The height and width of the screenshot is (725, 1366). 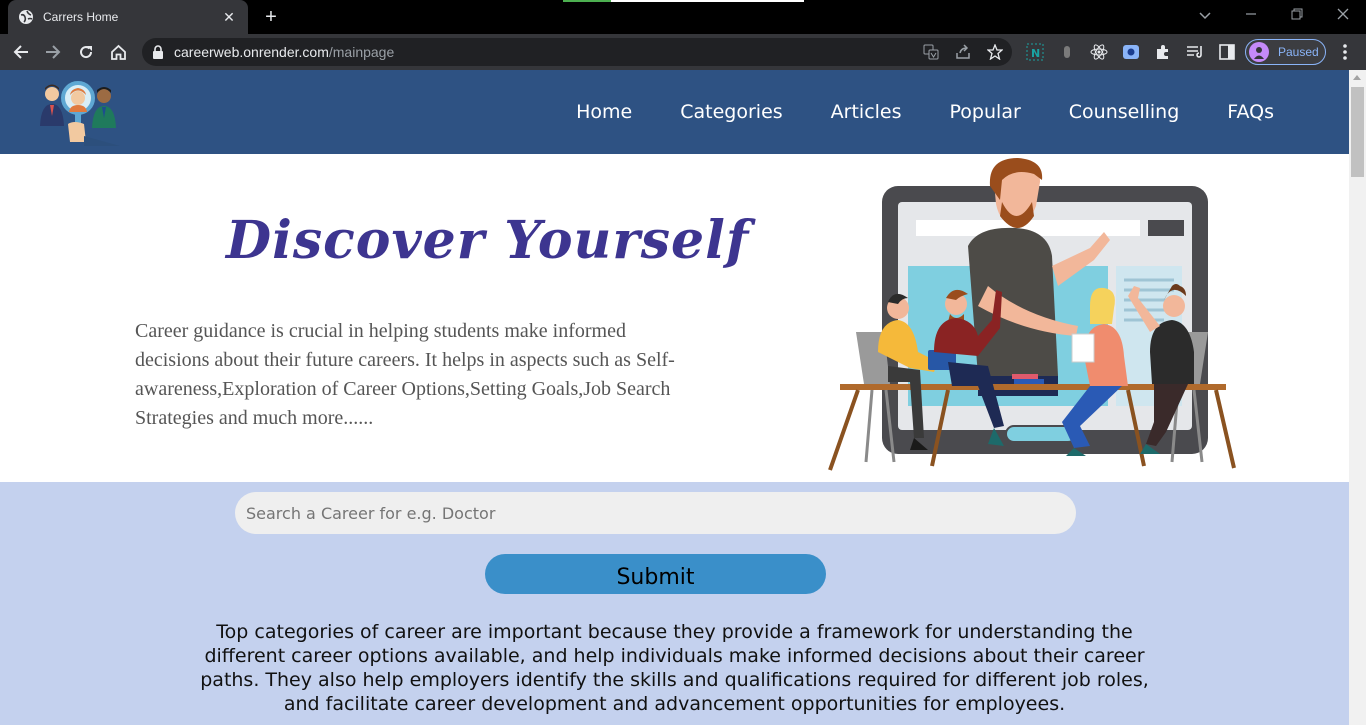 What do you see at coordinates (1297, 16) in the screenshot?
I see `restore-icon` at bounding box center [1297, 16].